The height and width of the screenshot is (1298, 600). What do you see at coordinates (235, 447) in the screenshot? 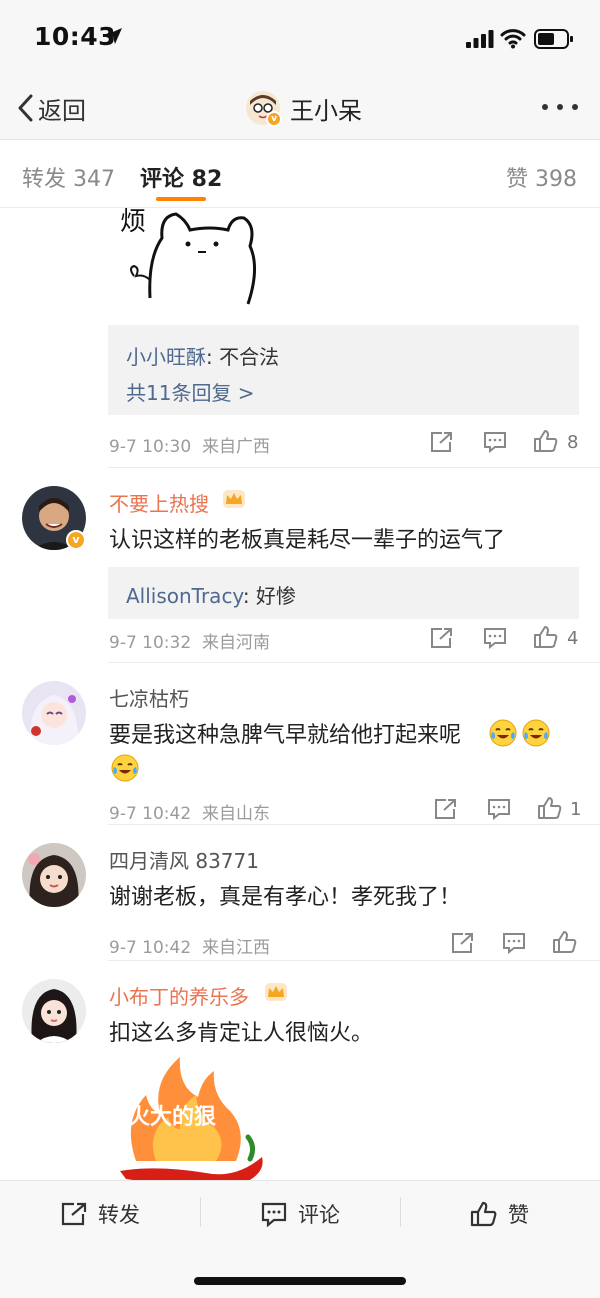
I see `comment-location: 来自广西` at bounding box center [235, 447].